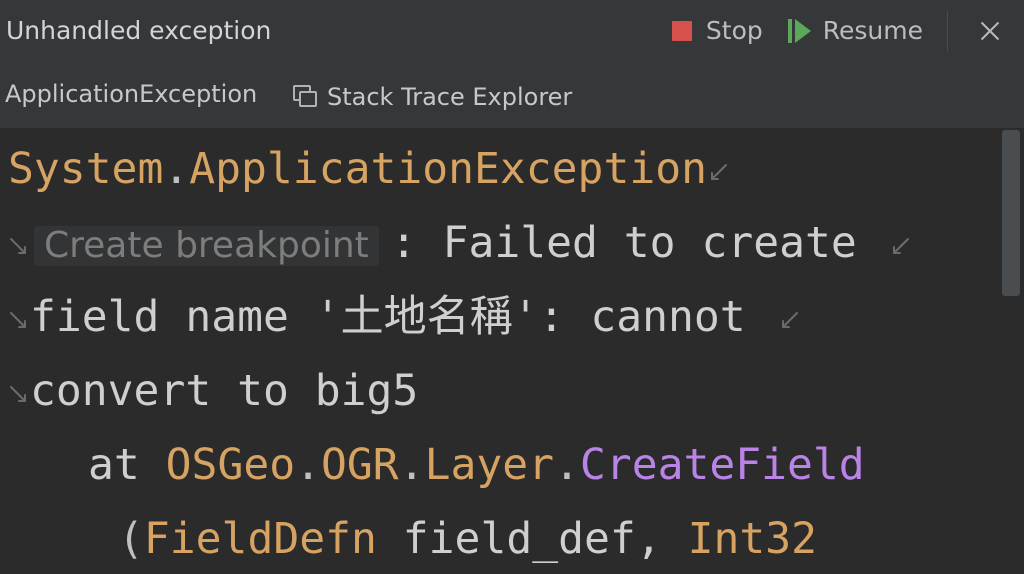 The image size is (1024, 574). Describe the element at coordinates (872, 30) in the screenshot. I see `resume-label: Resume` at that location.